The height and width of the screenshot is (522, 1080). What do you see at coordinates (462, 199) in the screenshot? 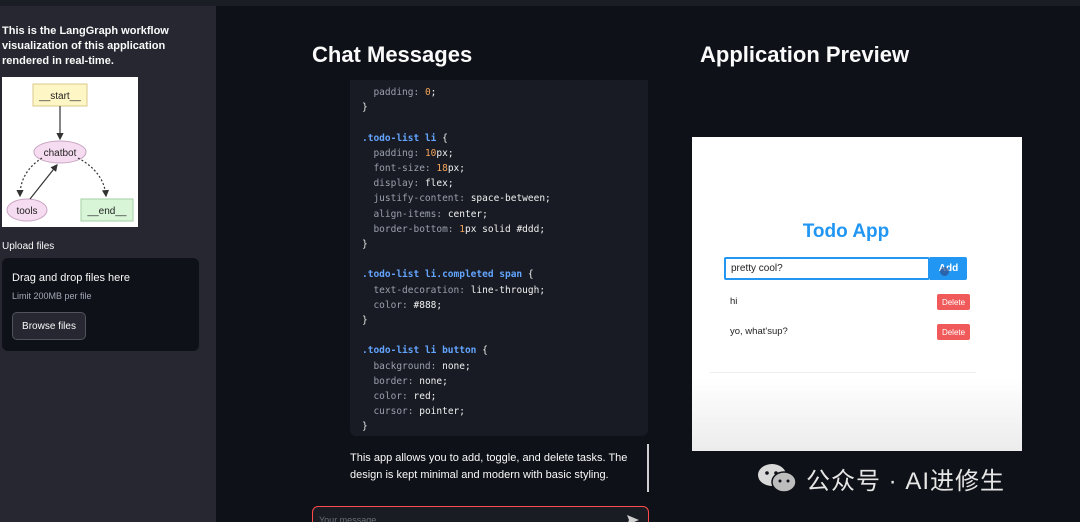
I see `code-line: justify-content: space-between;` at bounding box center [462, 199].